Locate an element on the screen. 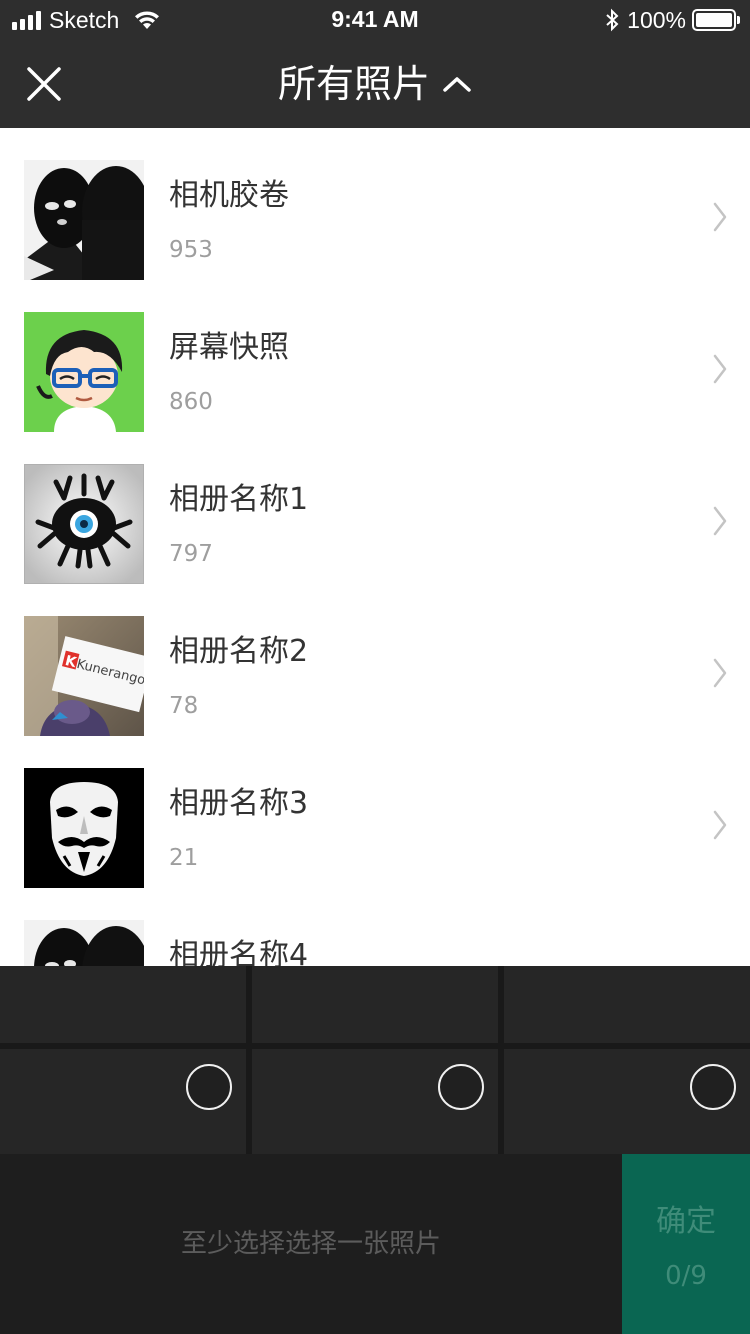  album-name: 相册名称4 is located at coordinates (239, 952).